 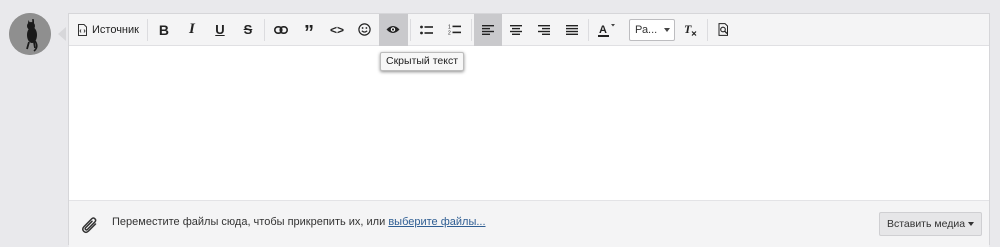 I want to click on eye-icon, so click(x=393, y=29).